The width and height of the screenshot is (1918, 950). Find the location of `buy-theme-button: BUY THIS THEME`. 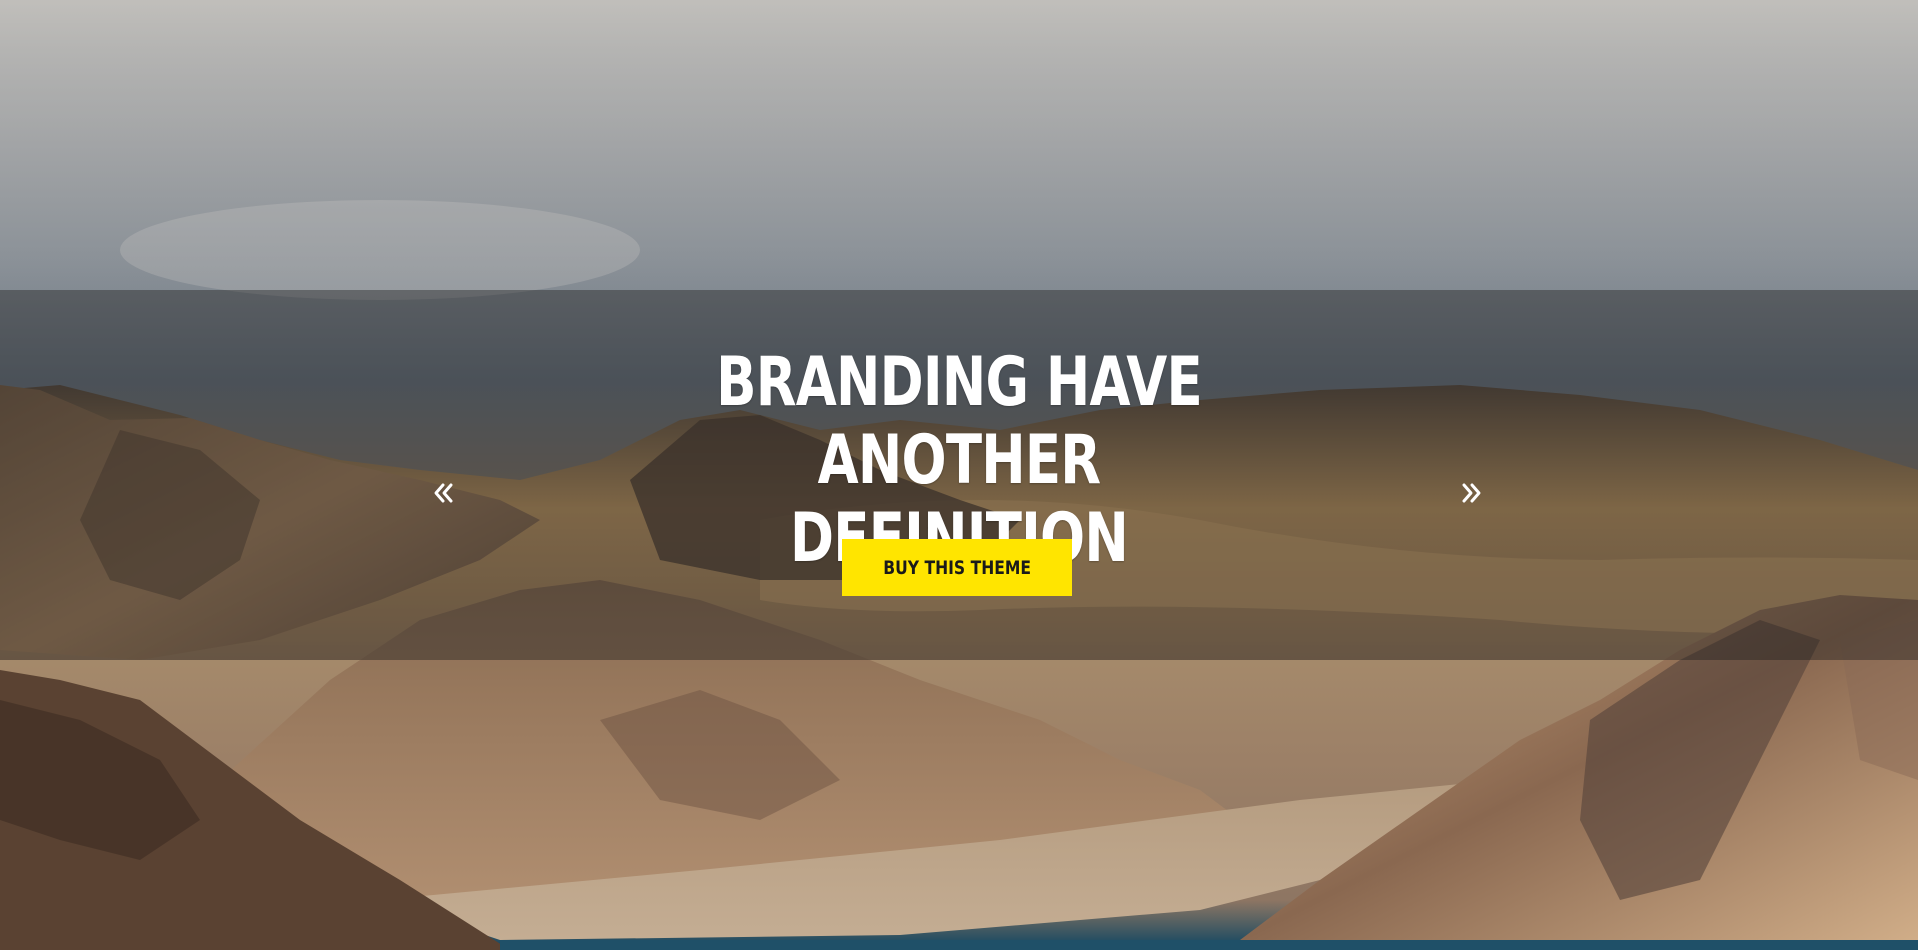

buy-theme-button: BUY THIS THEME is located at coordinates (957, 567).